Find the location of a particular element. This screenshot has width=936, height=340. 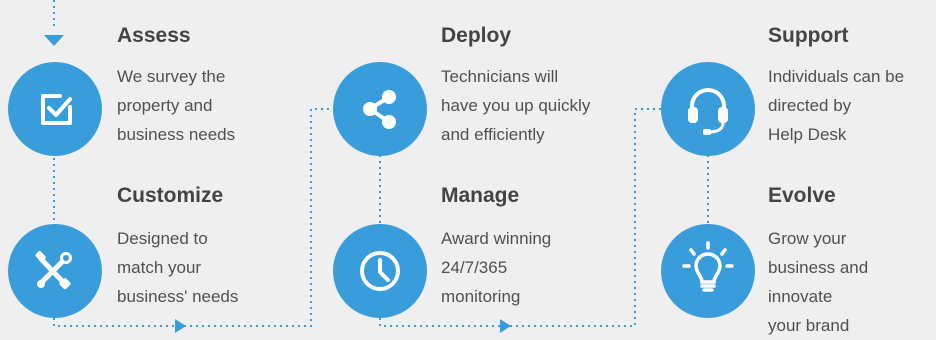

step-description-support: Individuals can be directed by Help Desk is located at coordinates (836, 105).